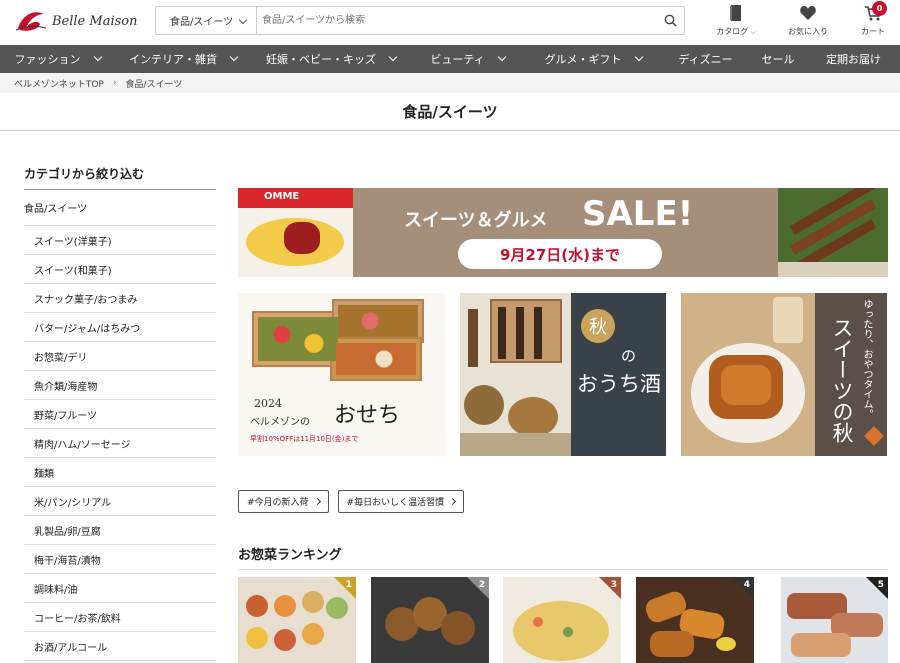 The image size is (900, 663). I want to click on sake-text-panel: 秋 の おうち酒, so click(618, 374).